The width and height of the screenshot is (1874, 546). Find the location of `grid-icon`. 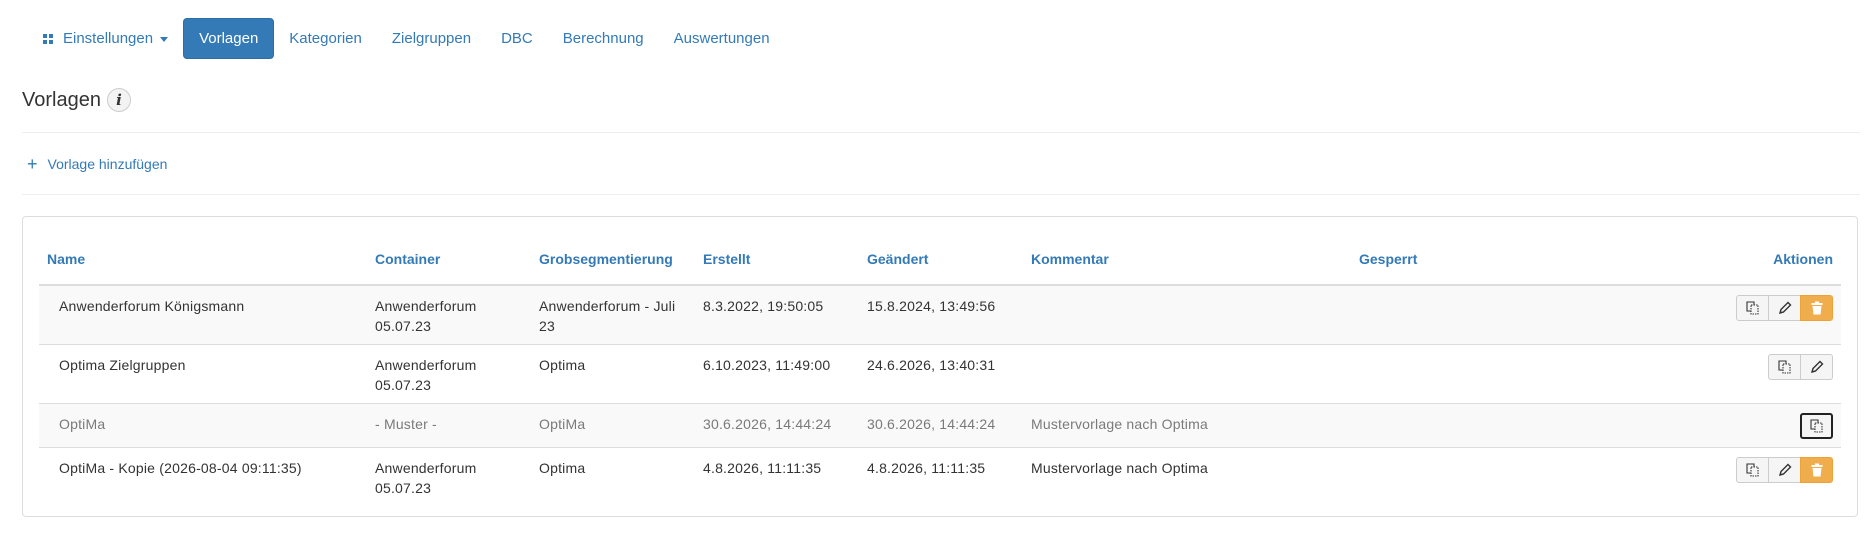

grid-icon is located at coordinates (48, 38).